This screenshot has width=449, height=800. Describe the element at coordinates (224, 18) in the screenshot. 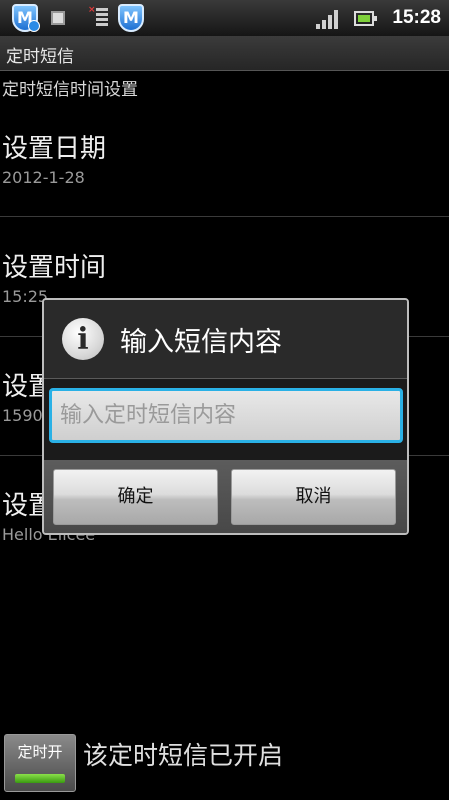

I see `status-bar: M × M 15:28` at that location.